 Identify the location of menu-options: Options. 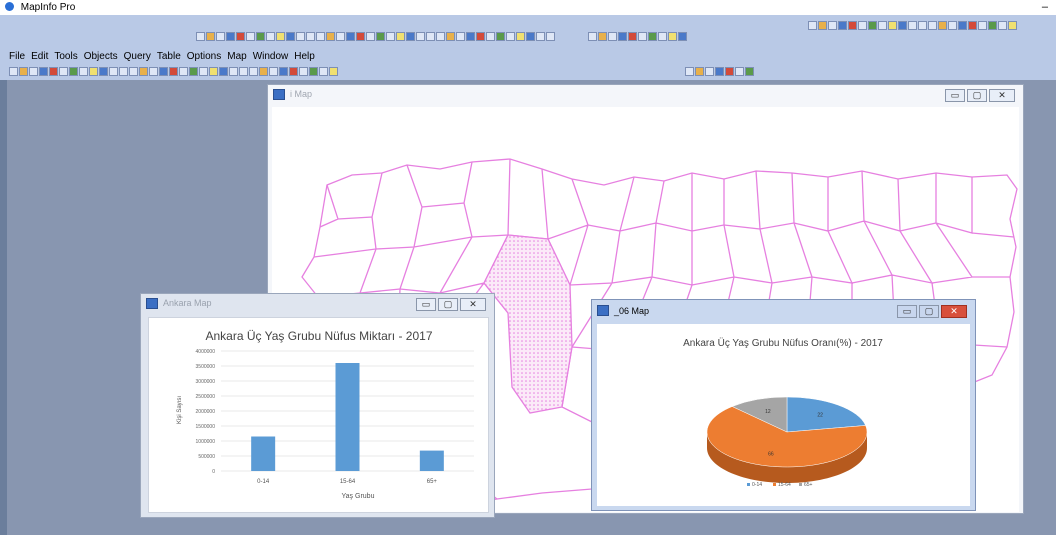
(204, 56).